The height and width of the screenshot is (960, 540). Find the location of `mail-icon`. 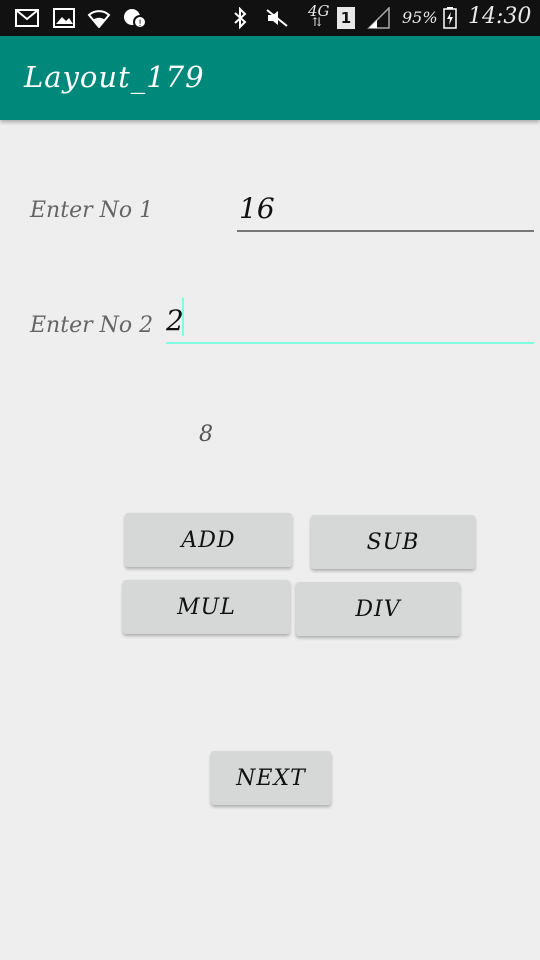

mail-icon is located at coordinates (27, 18).